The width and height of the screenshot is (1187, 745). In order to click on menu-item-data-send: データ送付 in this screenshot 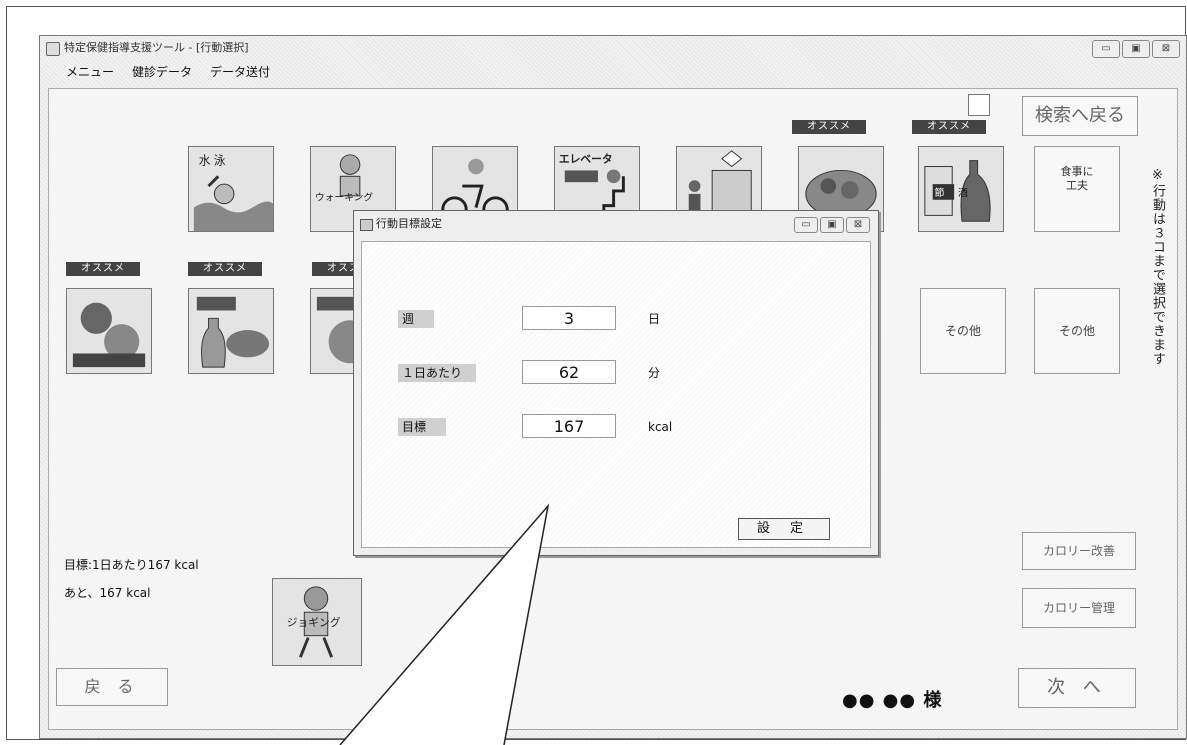, I will do `click(240, 72)`.